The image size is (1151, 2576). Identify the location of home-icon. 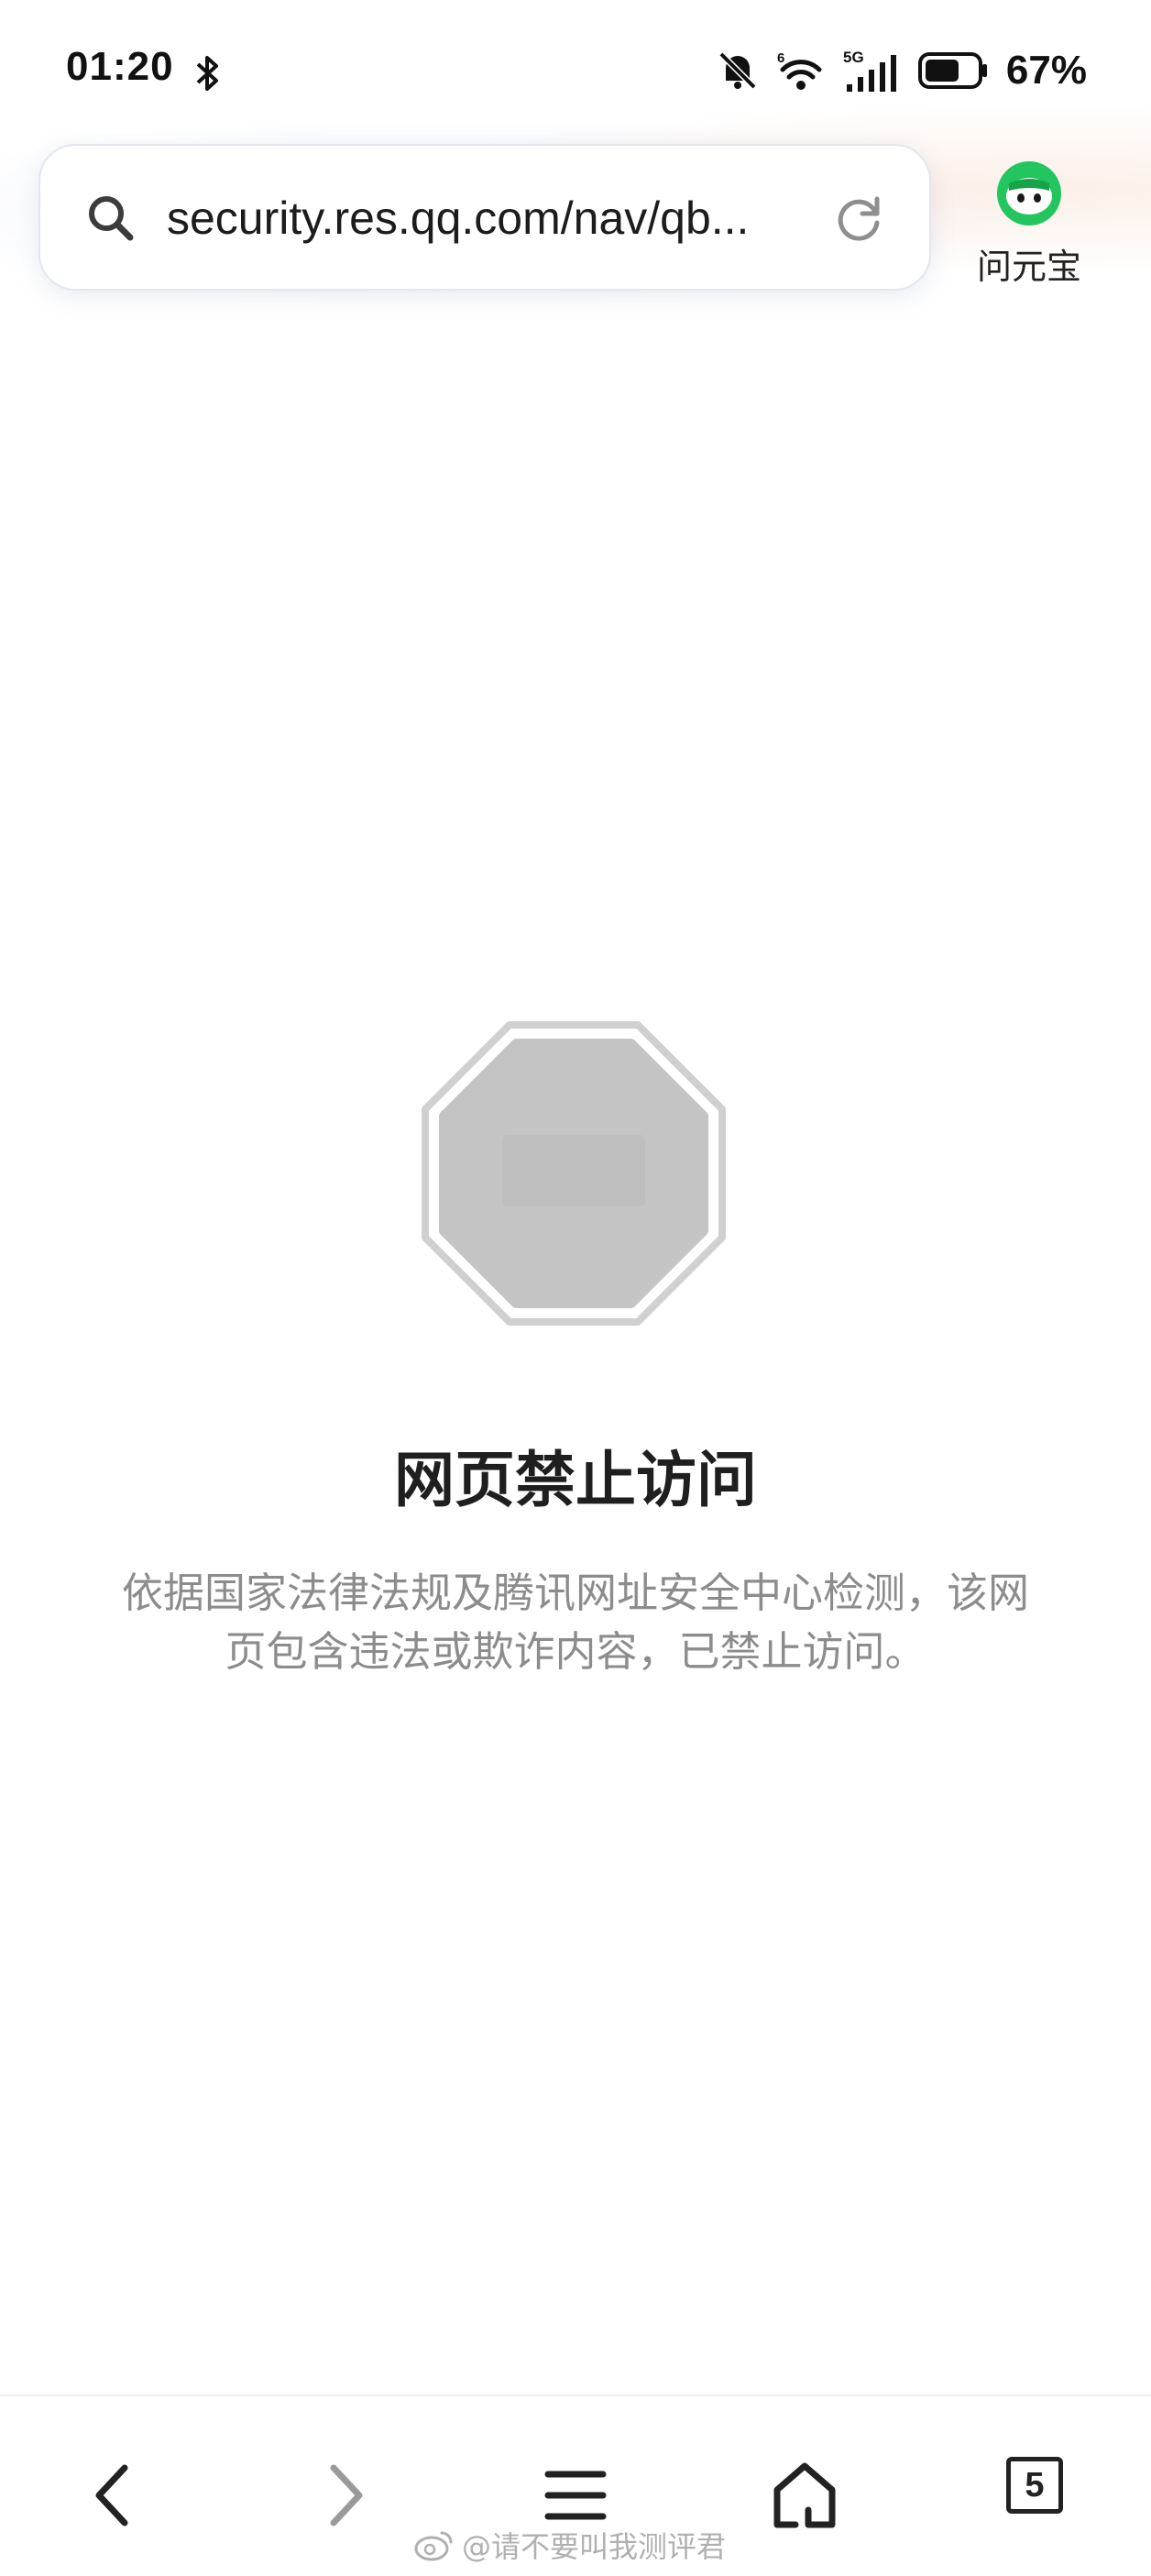
(804, 2496).